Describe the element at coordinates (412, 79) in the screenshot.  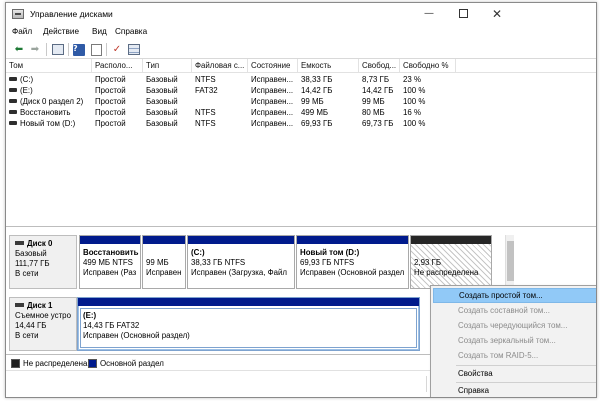
I see `cell-free-percent: 23 %` at that location.